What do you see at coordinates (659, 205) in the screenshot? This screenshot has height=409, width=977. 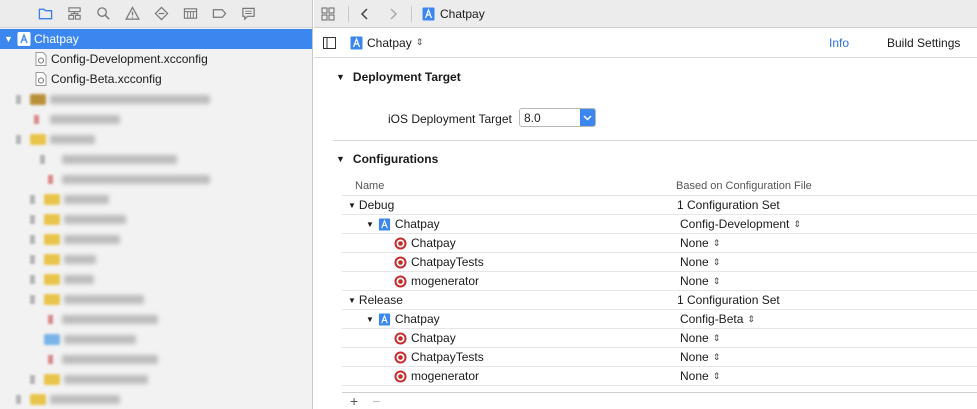 I see `configuration-row: ▼ Debug 1 Configuration Set` at bounding box center [659, 205].